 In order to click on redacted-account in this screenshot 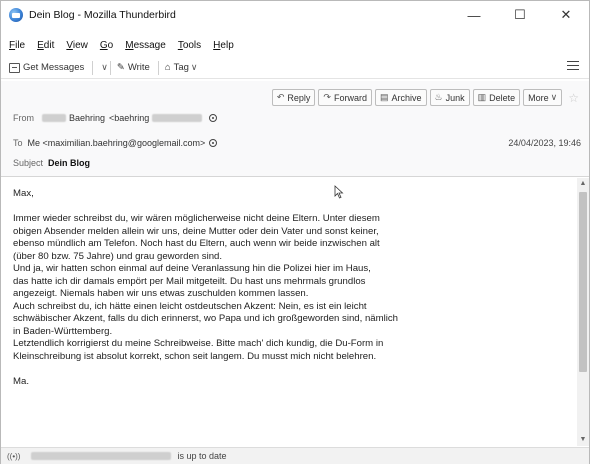, I will do `click(101, 456)`.